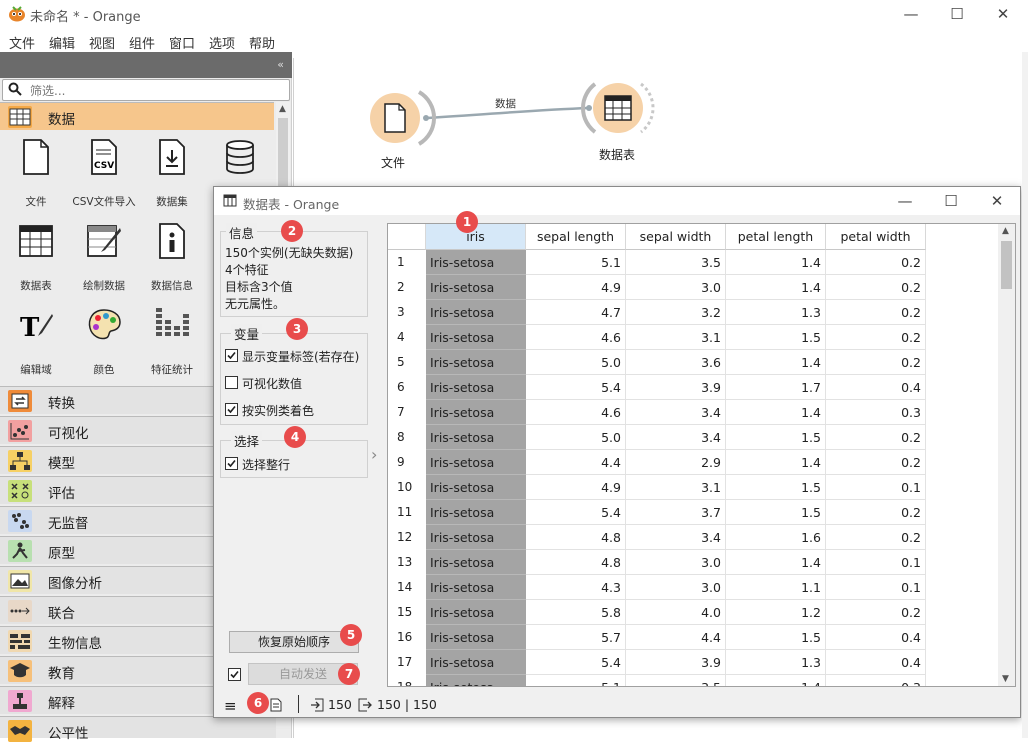 The width and height of the screenshot is (1028, 745). What do you see at coordinates (693, 512) in the screenshot?
I see `table-row: 11 Iris-setosa 5.4 3.7 1.5 0.2` at bounding box center [693, 512].